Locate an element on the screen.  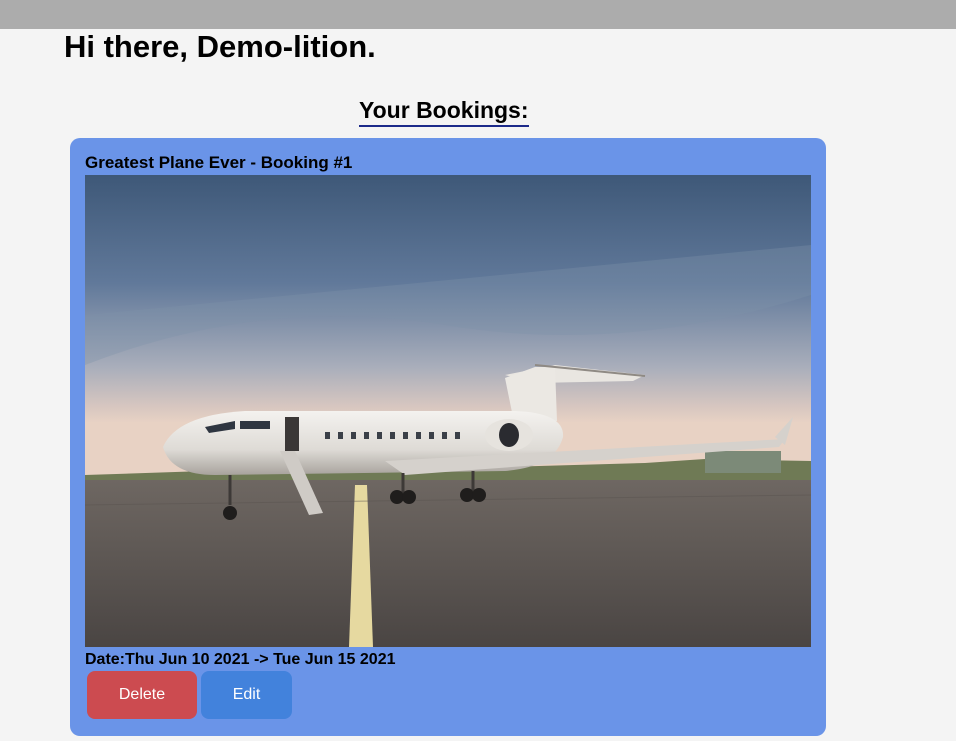
greeting-heading: Hi there, Demo-lition. is located at coordinates (220, 46).